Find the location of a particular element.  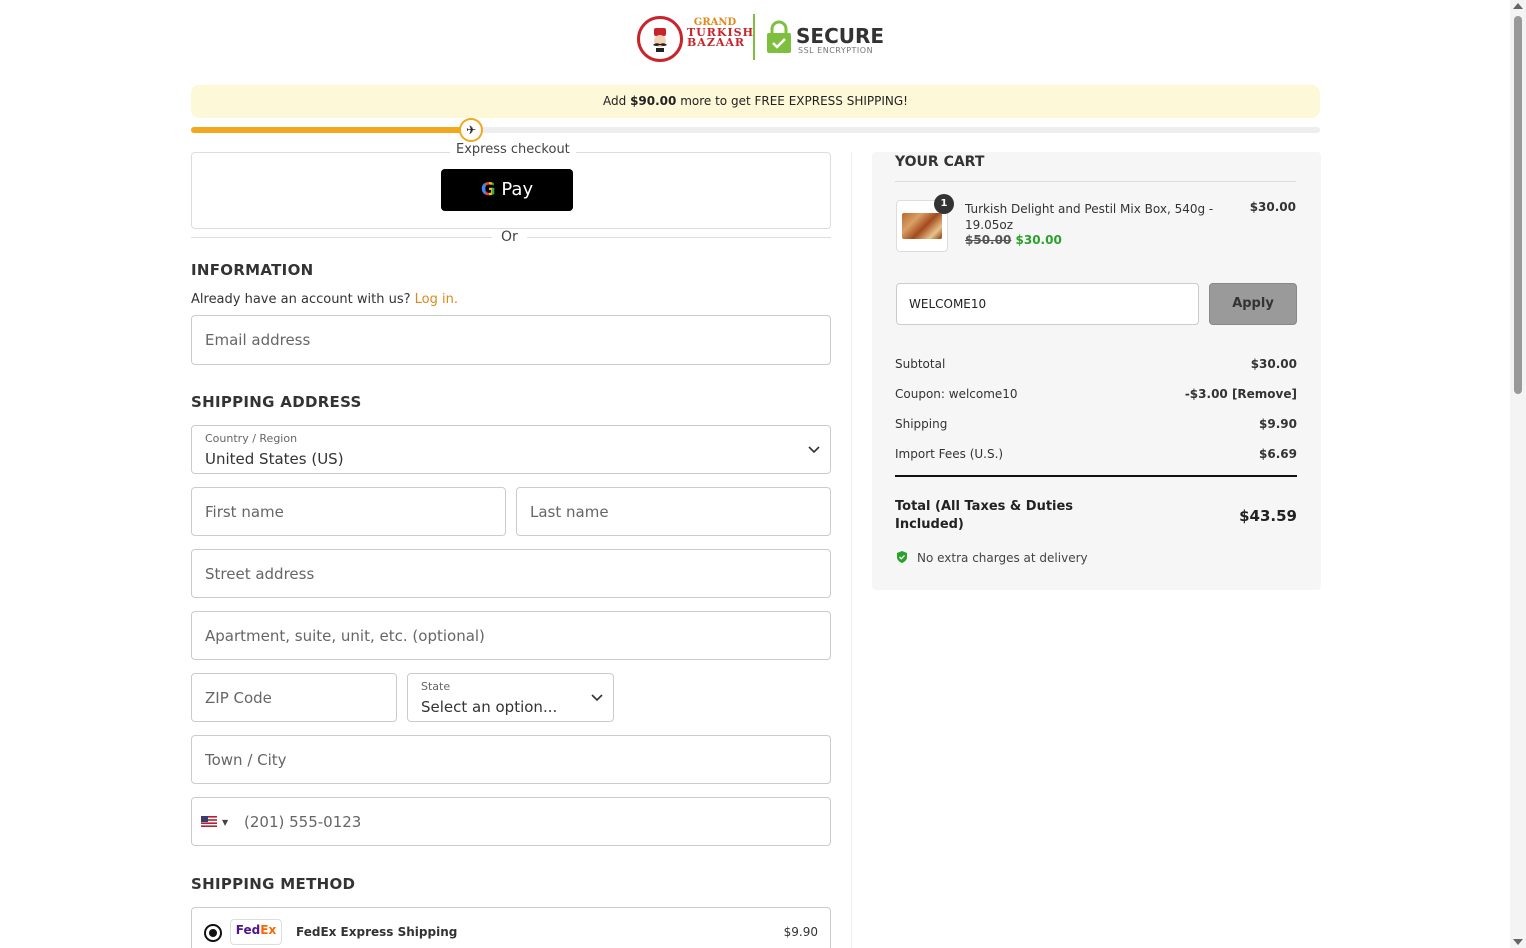

total-value: $43.59 is located at coordinates (1268, 516).